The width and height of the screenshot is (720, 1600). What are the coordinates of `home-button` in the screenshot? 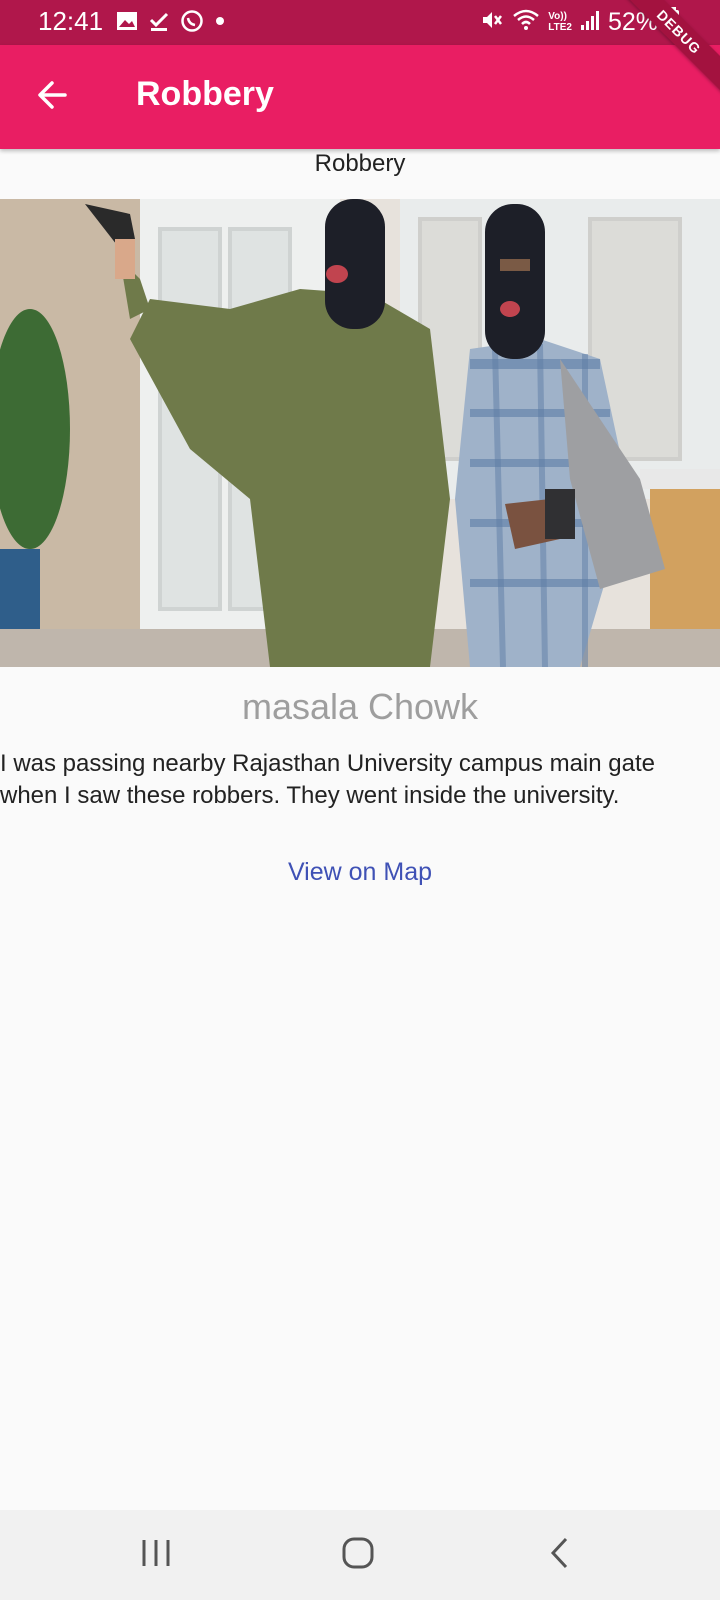 It's located at (358, 1555).